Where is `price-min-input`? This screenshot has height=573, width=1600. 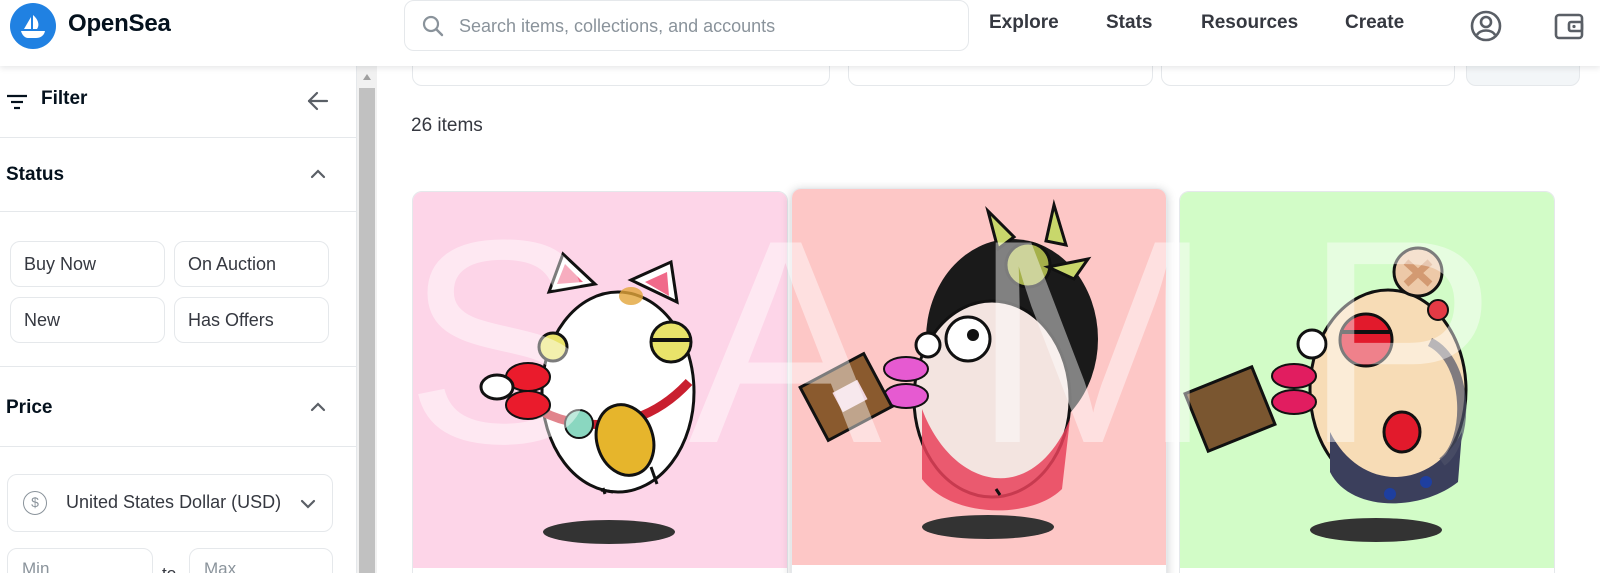 price-min-input is located at coordinates (72, 566).